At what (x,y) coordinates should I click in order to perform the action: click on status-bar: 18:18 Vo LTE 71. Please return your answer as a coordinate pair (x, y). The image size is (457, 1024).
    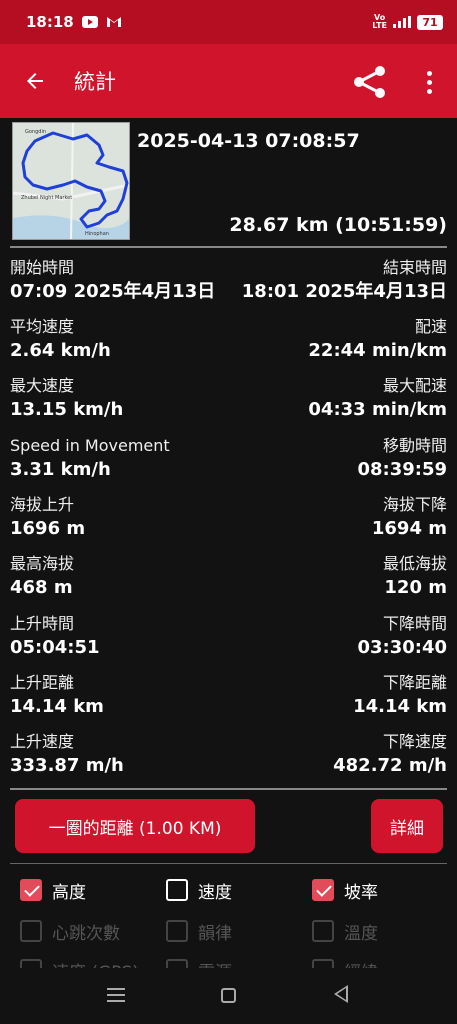
    Looking at the image, I should click on (228, 22).